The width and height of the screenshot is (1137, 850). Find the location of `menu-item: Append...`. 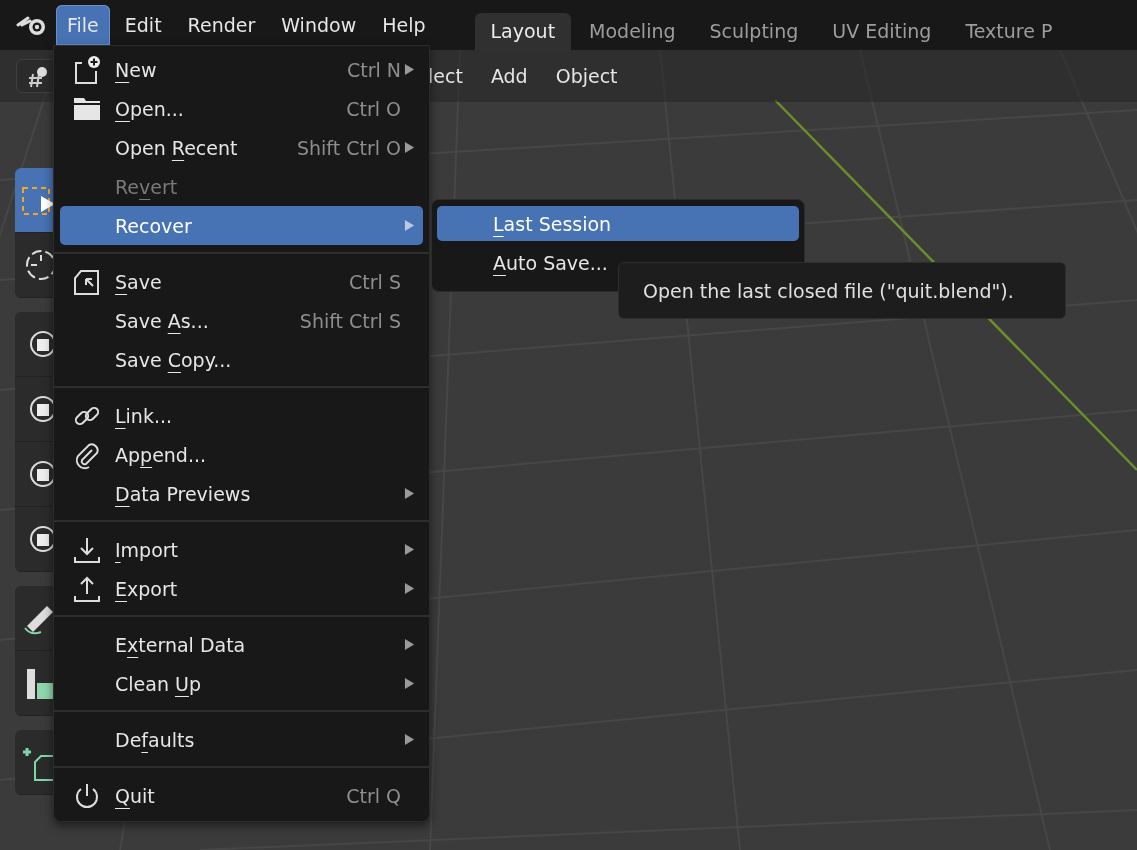

menu-item: Append... is located at coordinates (241, 454).